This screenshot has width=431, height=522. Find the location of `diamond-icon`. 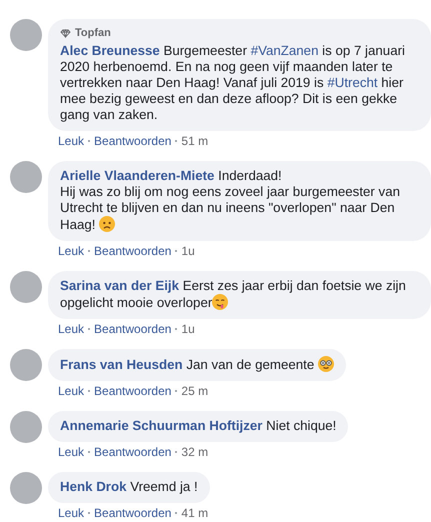

diamond-icon is located at coordinates (65, 33).